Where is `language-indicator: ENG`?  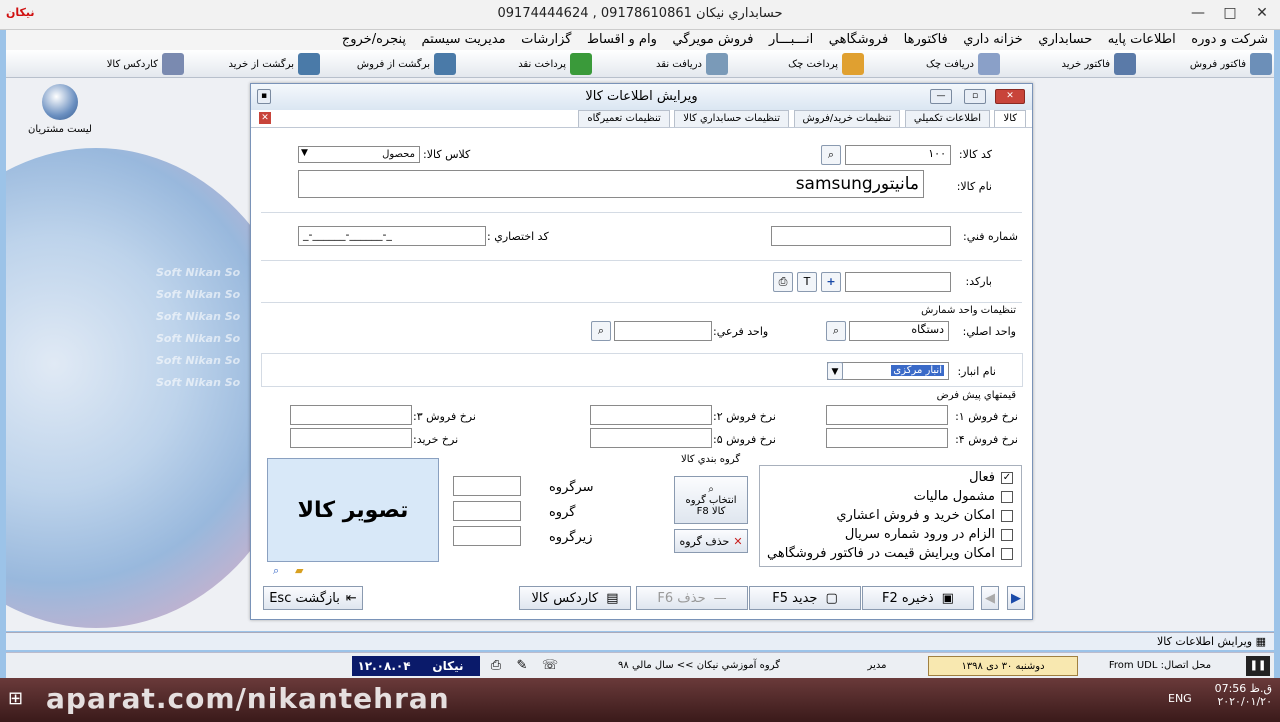 language-indicator: ENG is located at coordinates (1180, 698).